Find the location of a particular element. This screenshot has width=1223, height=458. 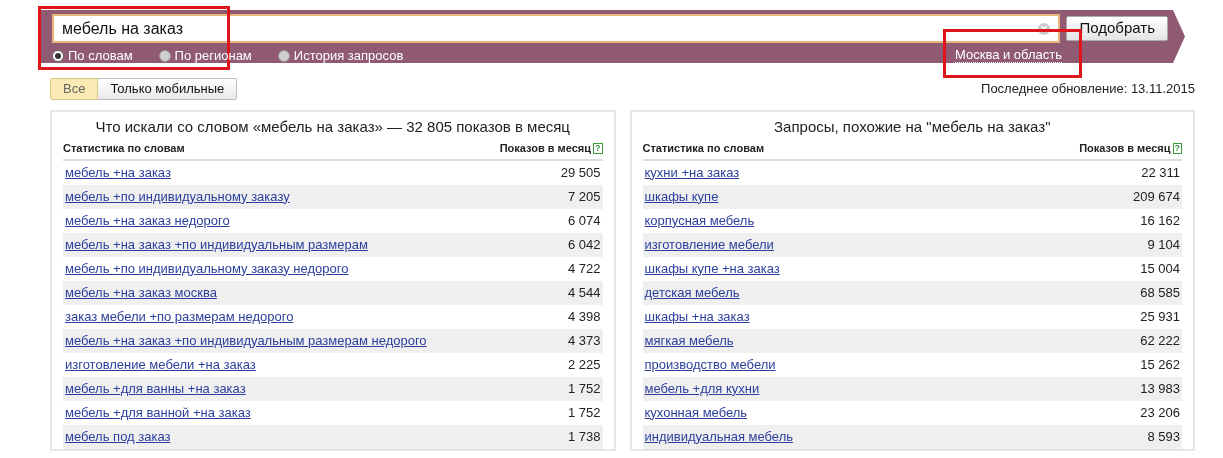

count-cell-text: 7 205 is located at coordinates (584, 196).